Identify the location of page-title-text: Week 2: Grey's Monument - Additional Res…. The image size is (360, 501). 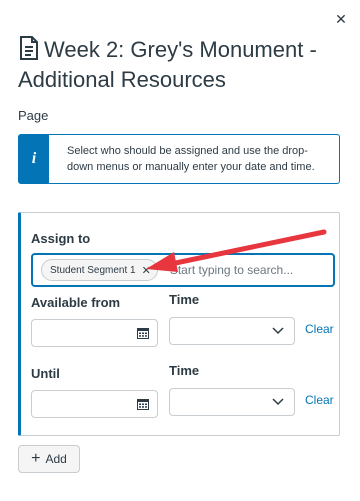
(167, 64).